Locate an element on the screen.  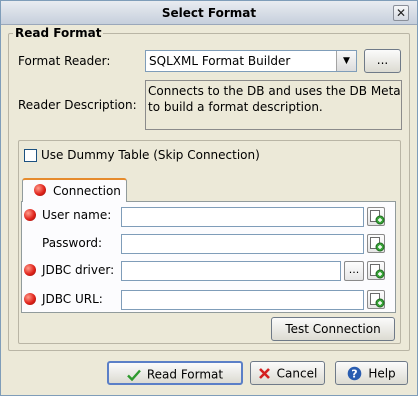
user-name-add-button is located at coordinates (376, 216).